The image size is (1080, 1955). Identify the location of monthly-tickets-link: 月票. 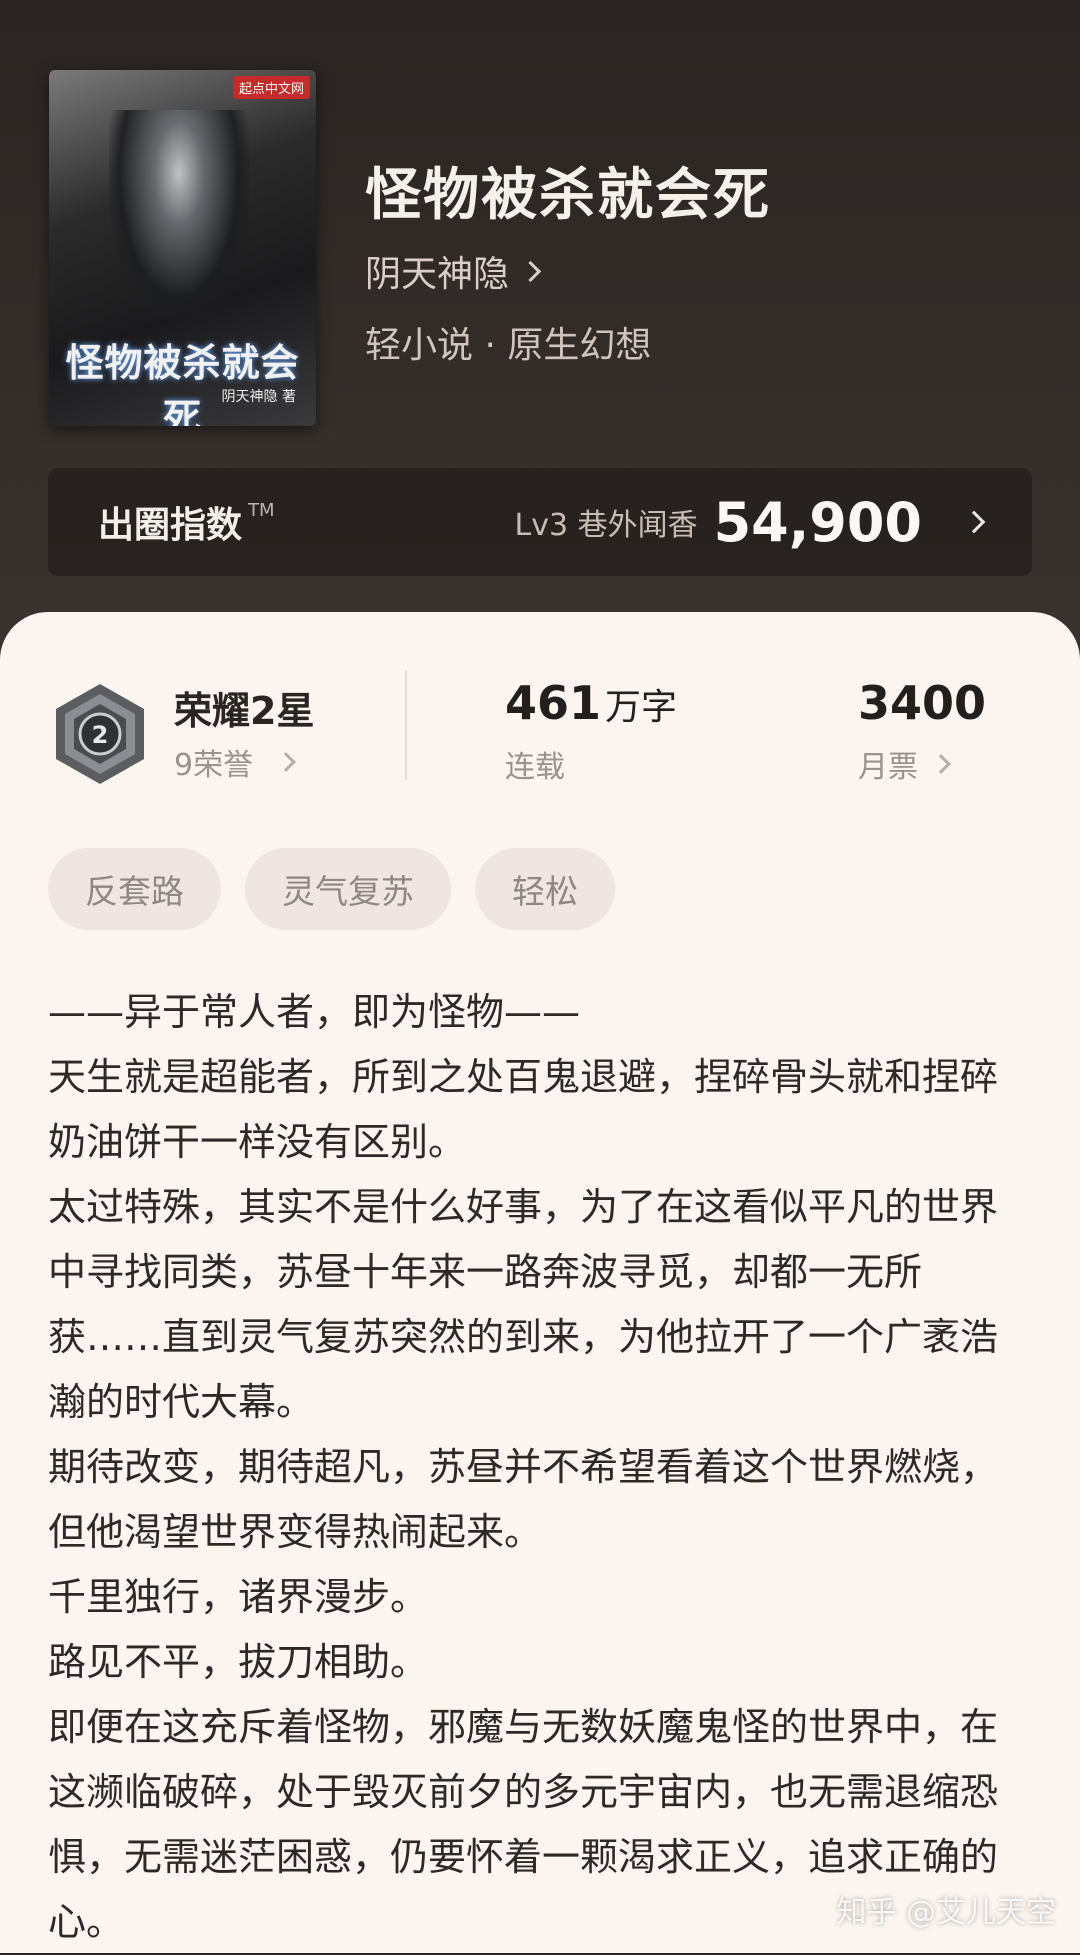
(904, 764).